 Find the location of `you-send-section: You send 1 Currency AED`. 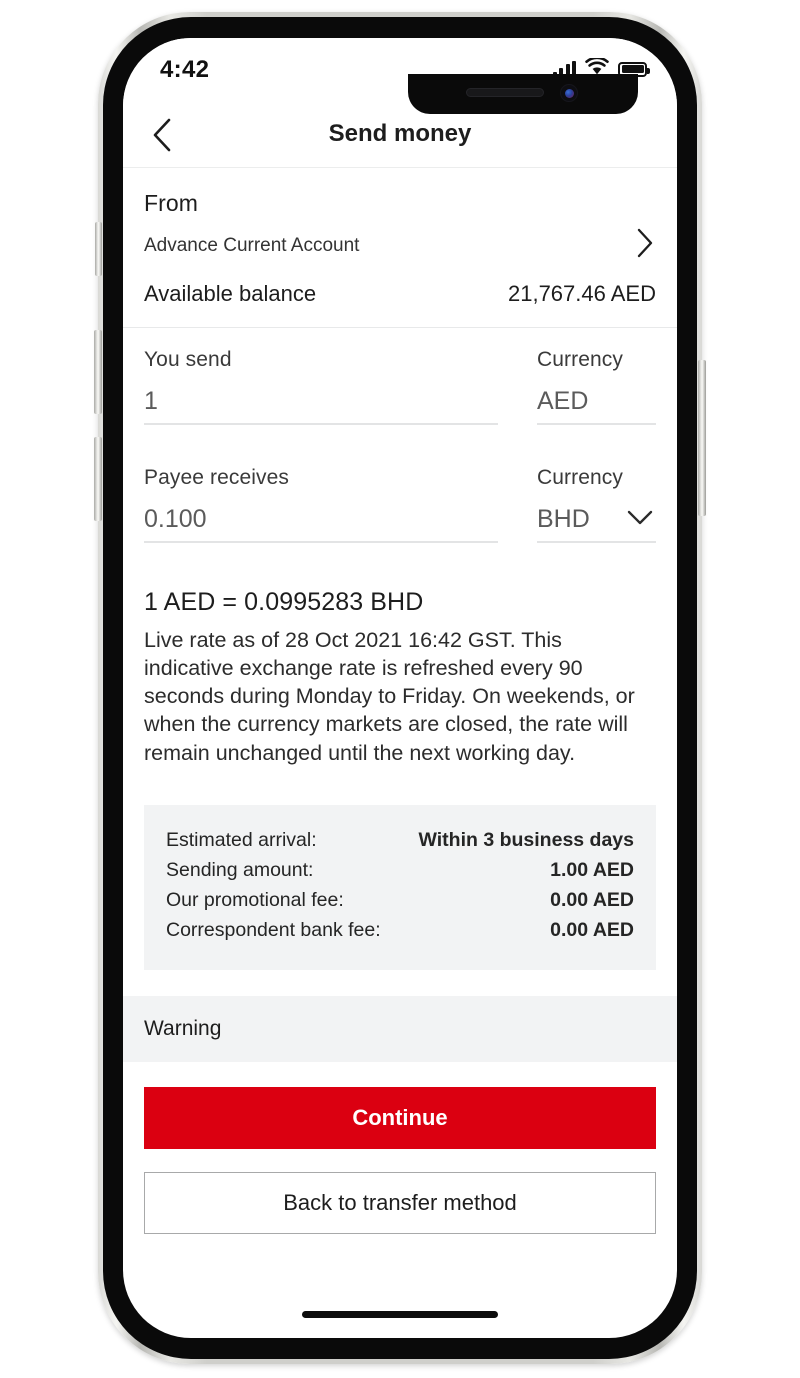

you-send-section: You send 1 Currency AED is located at coordinates (400, 380).